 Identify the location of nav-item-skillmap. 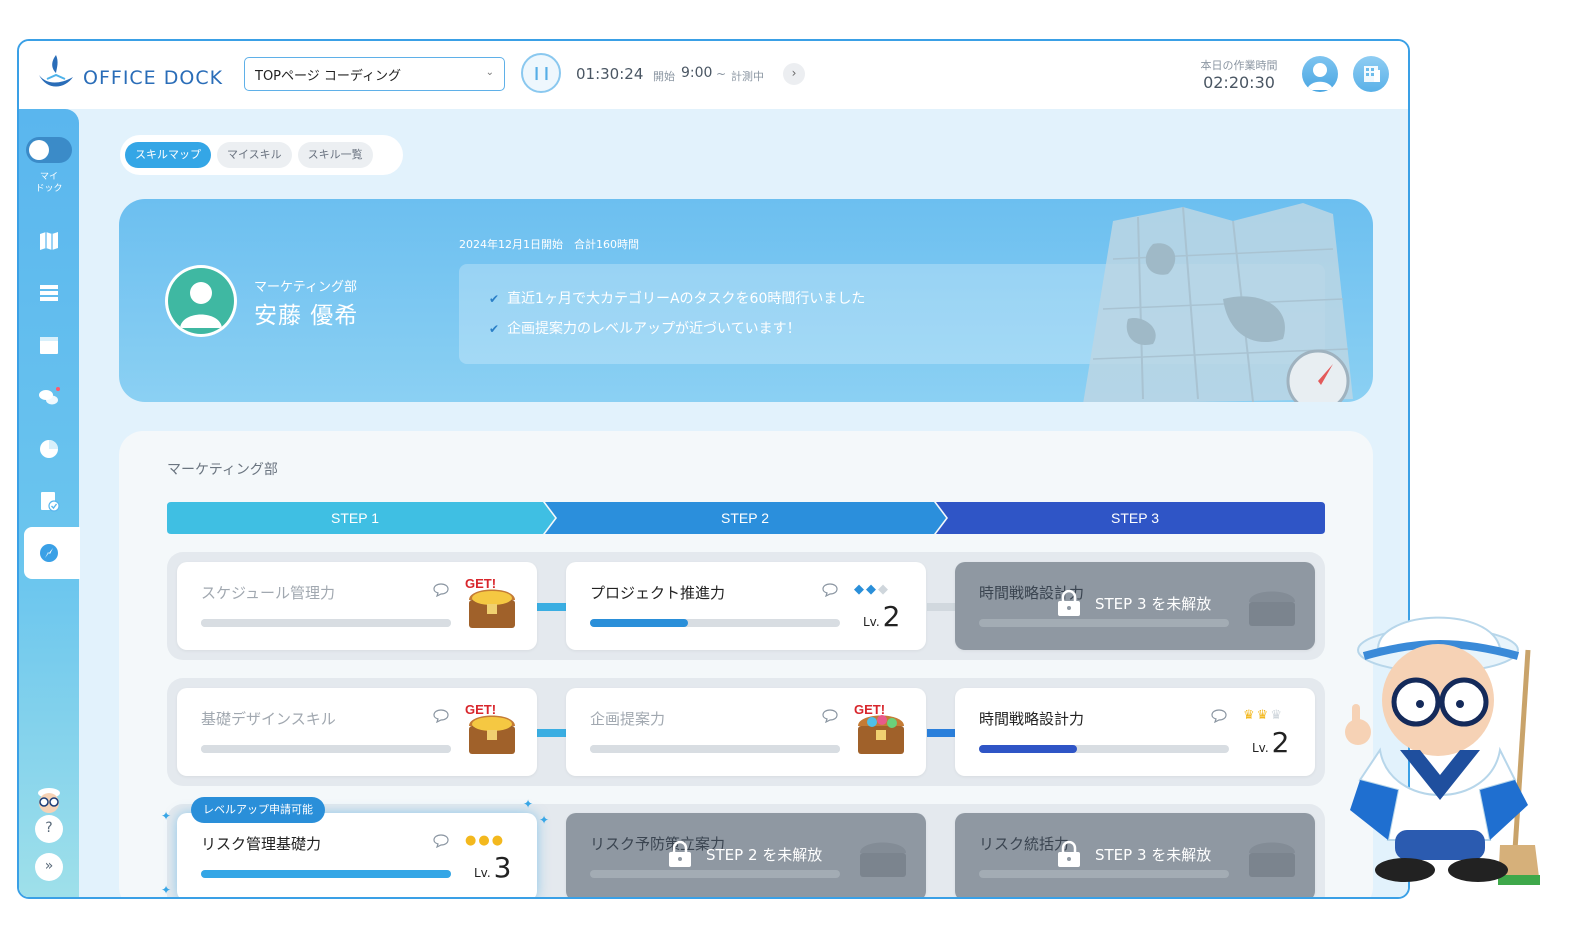
(52, 553).